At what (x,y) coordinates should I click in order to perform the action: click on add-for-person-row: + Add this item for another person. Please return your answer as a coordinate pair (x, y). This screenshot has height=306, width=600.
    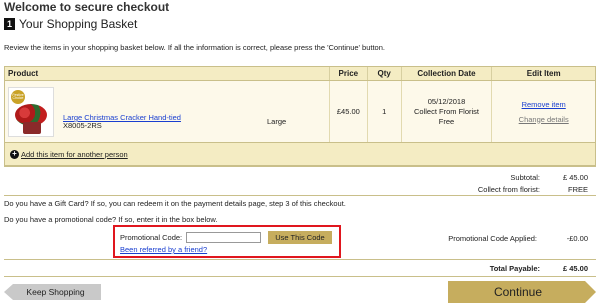
    Looking at the image, I should click on (300, 154).